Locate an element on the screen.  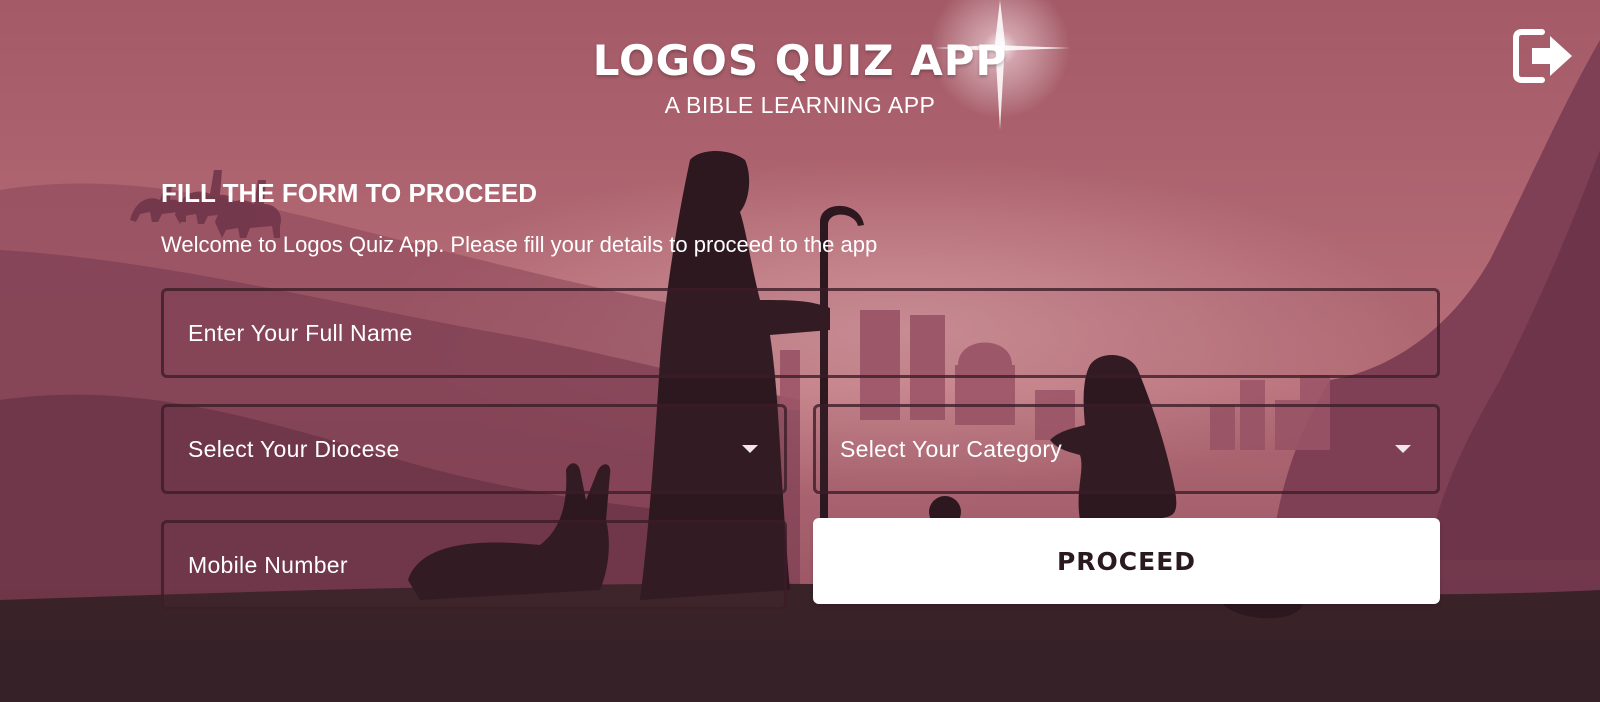
app-subtitle: A BIBLE LEARNING APP is located at coordinates (800, 105).